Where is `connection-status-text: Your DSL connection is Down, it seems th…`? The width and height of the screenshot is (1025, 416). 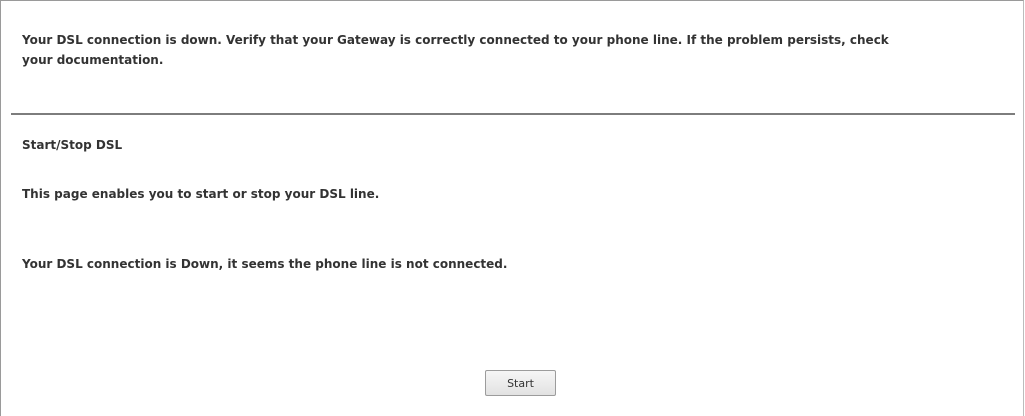 connection-status-text: Your DSL connection is Down, it seems th… is located at coordinates (265, 264).